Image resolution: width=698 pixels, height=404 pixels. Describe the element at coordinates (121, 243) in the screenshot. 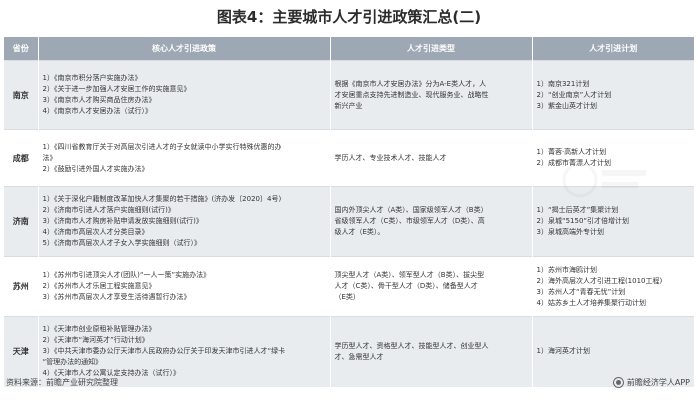

I see `policy-line: 5）《济南市高层次人才子女入学实施细则（试行）》` at that location.